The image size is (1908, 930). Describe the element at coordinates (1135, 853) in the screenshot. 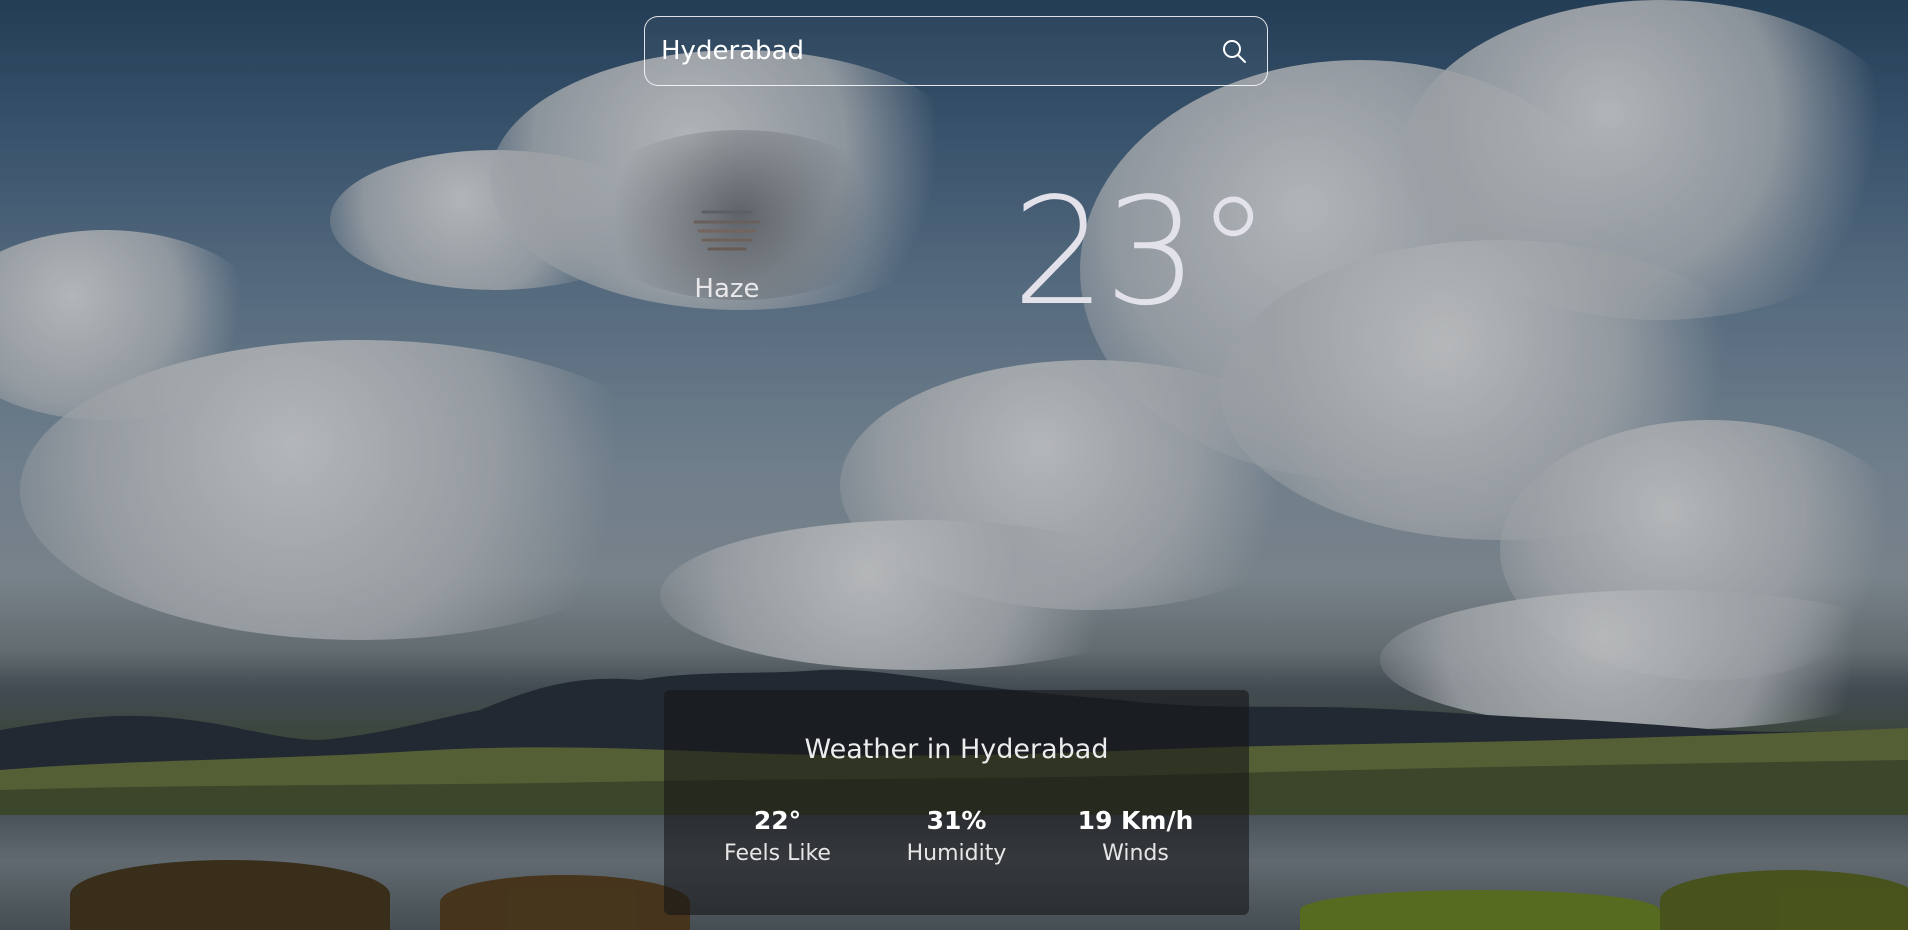

I see `winds-label: Winds` at that location.